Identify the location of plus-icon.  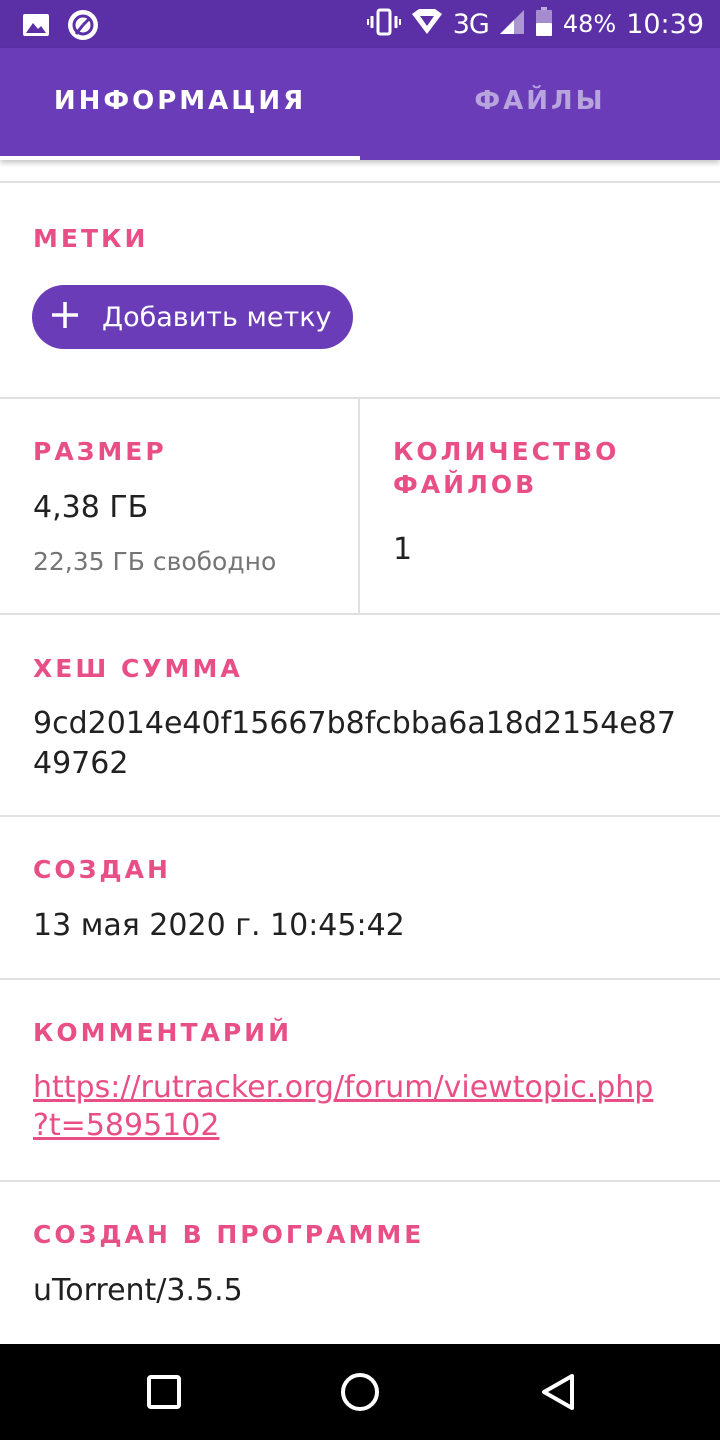
(65, 317).